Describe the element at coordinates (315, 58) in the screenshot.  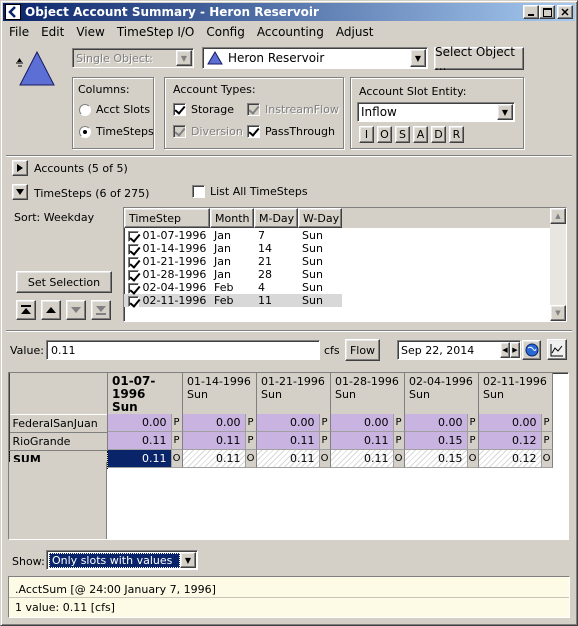
I see `object-select: Heron Reservoir ▼` at that location.